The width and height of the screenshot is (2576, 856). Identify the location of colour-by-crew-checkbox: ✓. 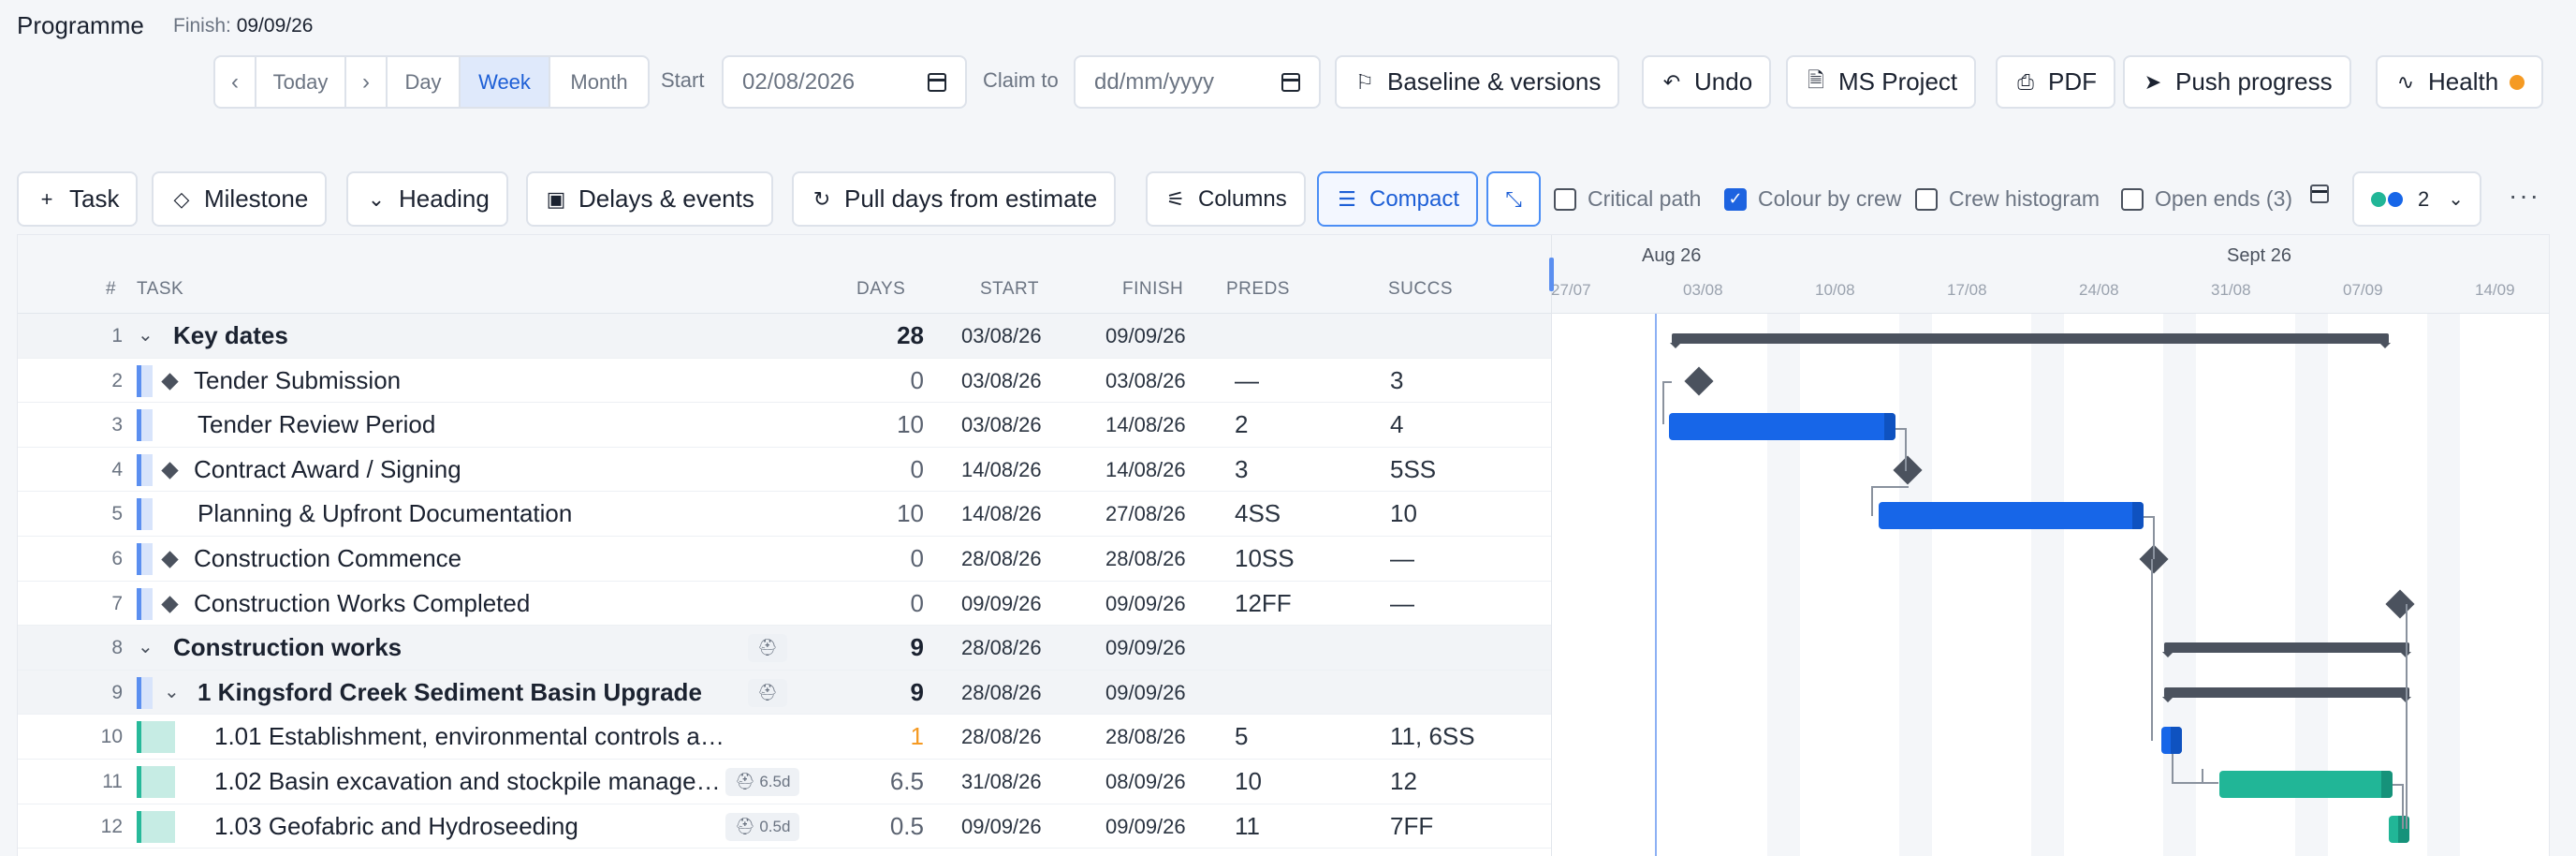
(1735, 199).